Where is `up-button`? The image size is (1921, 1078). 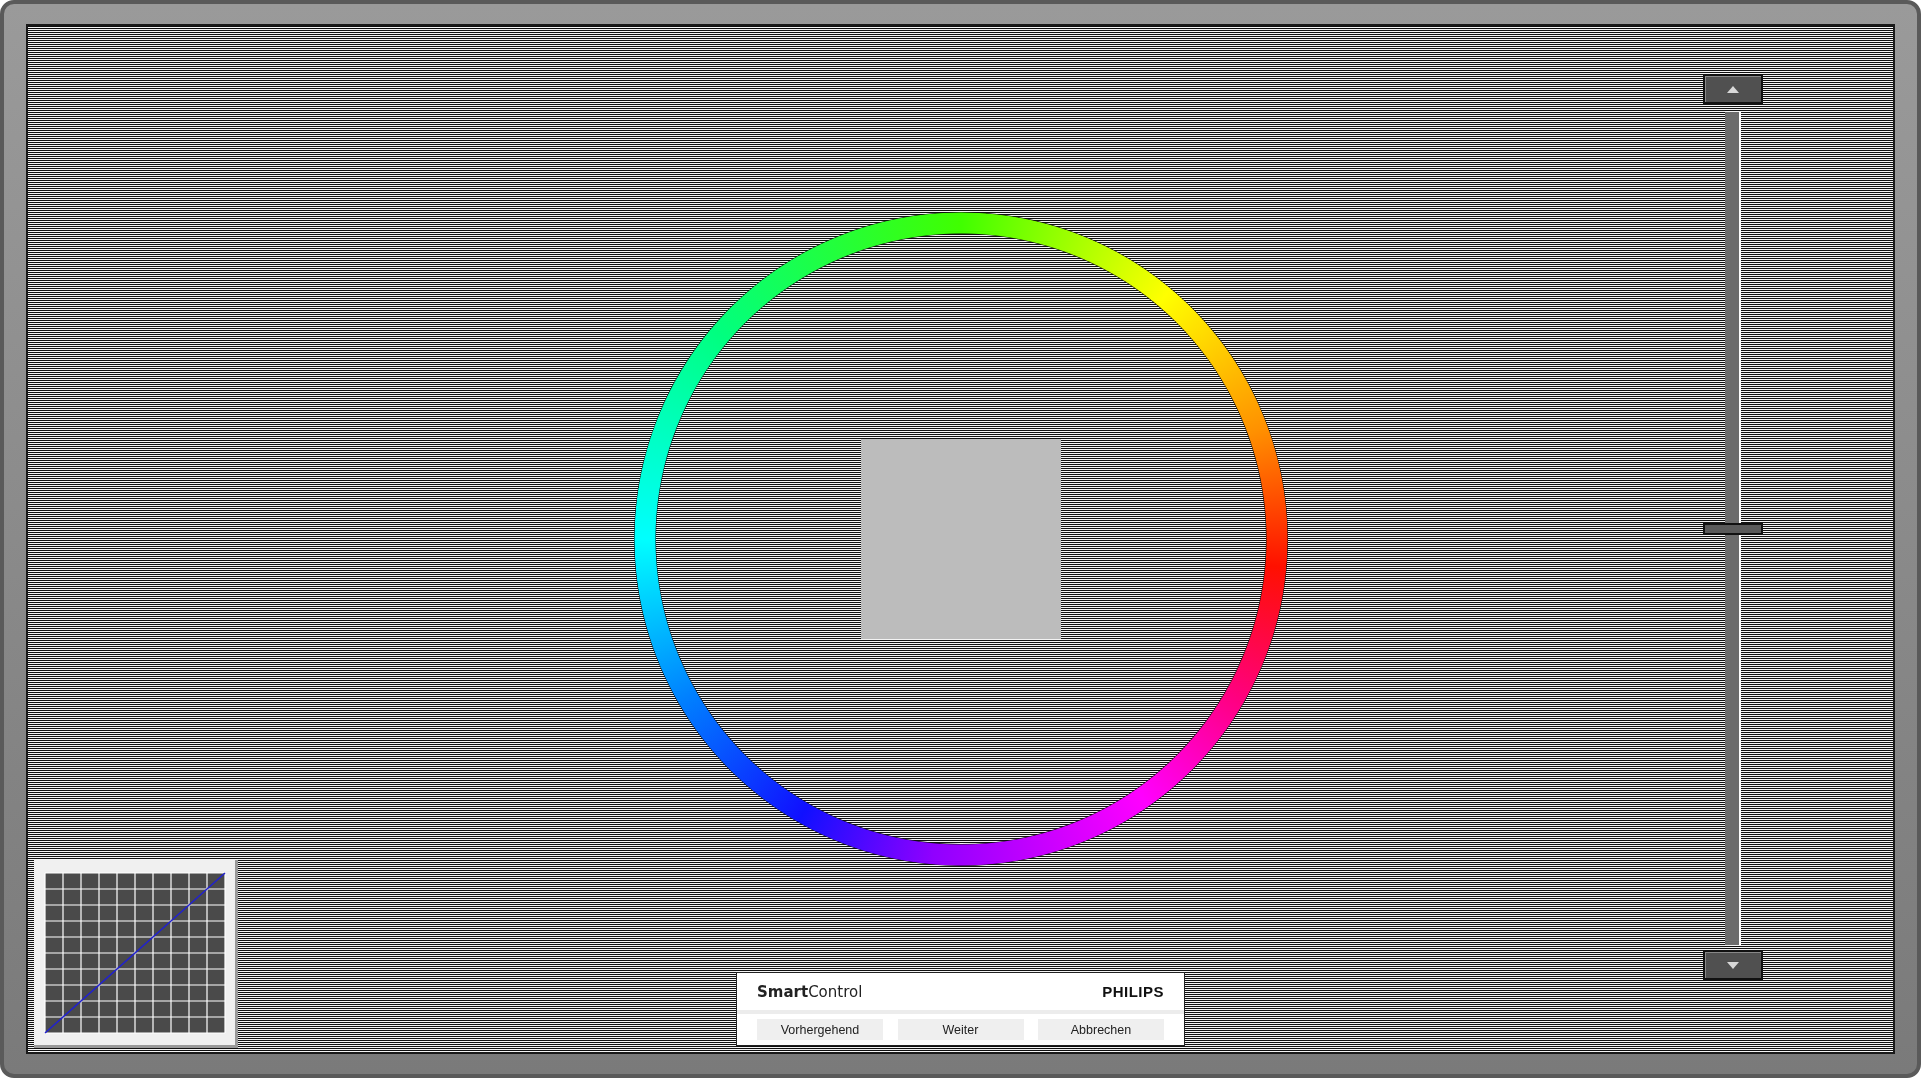 up-button is located at coordinates (1733, 89).